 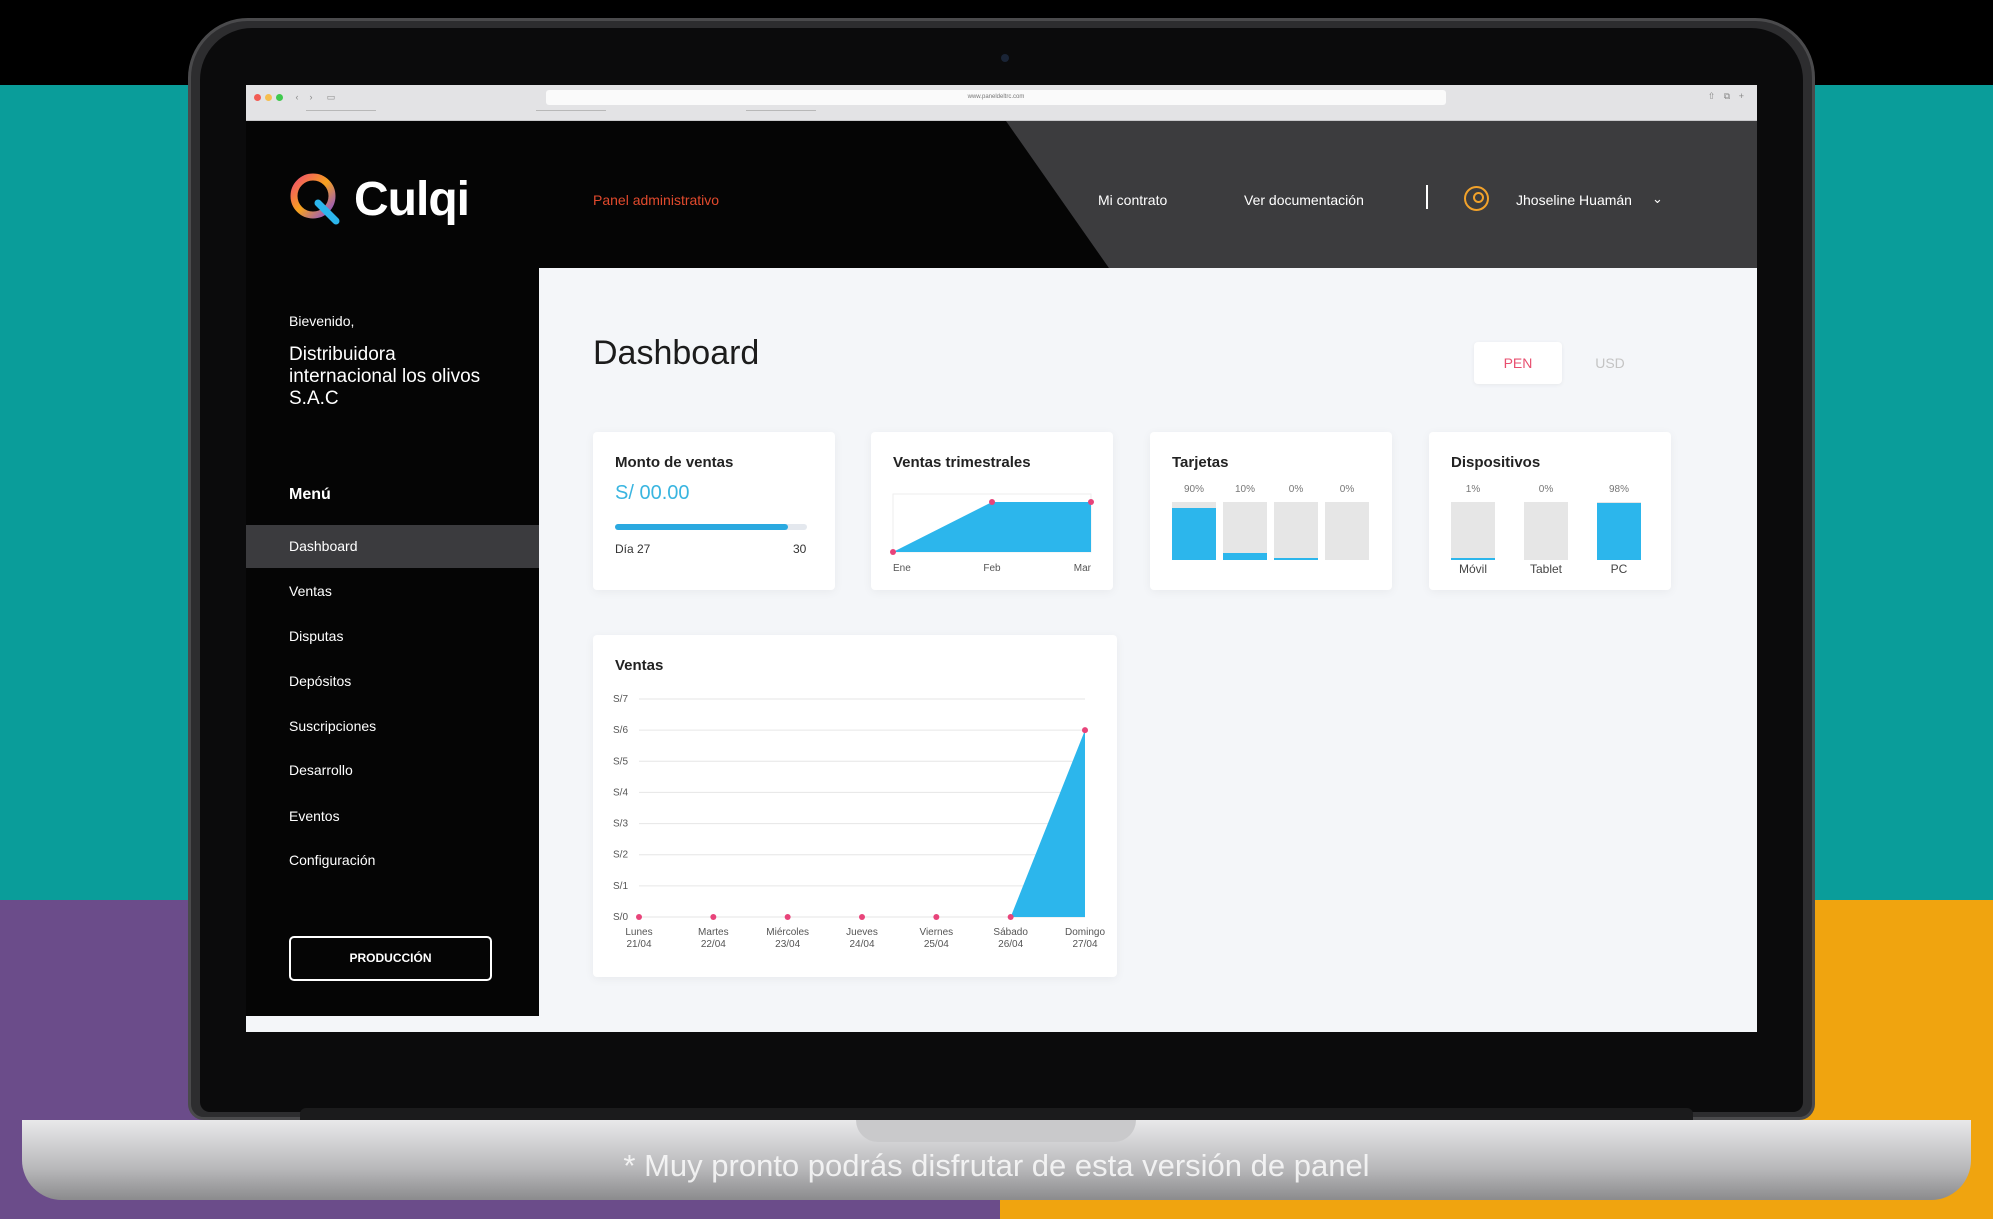 What do you see at coordinates (315, 199) in the screenshot?
I see `culqi-logo-icon` at bounding box center [315, 199].